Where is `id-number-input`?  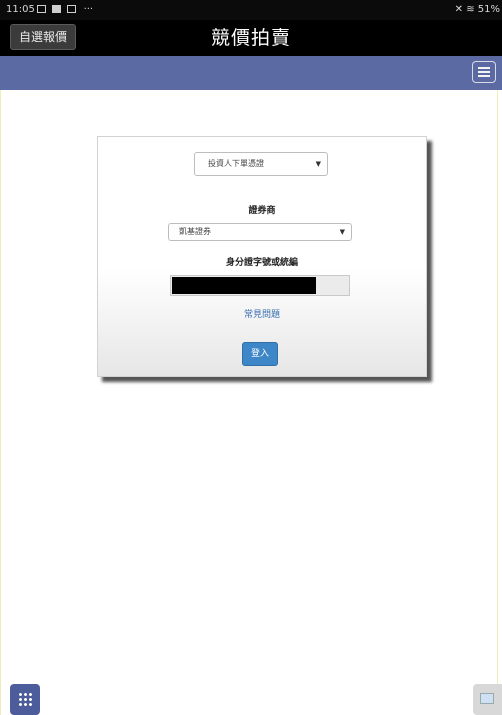
id-number-input is located at coordinates (260, 285).